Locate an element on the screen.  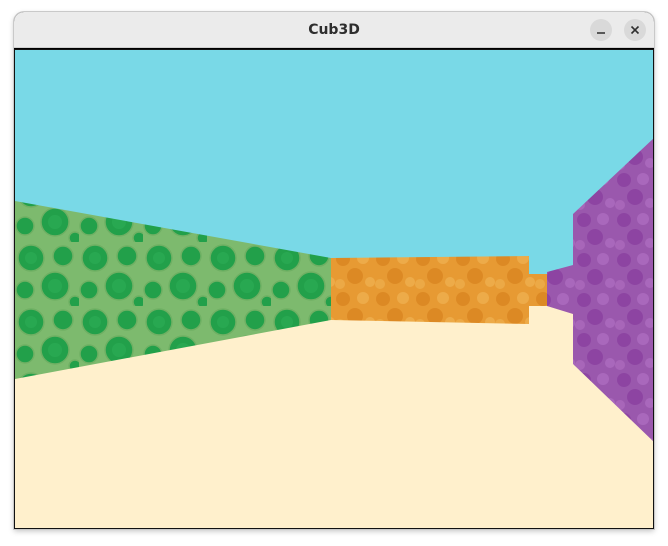
window-title: Cub3D is located at coordinates (334, 30).